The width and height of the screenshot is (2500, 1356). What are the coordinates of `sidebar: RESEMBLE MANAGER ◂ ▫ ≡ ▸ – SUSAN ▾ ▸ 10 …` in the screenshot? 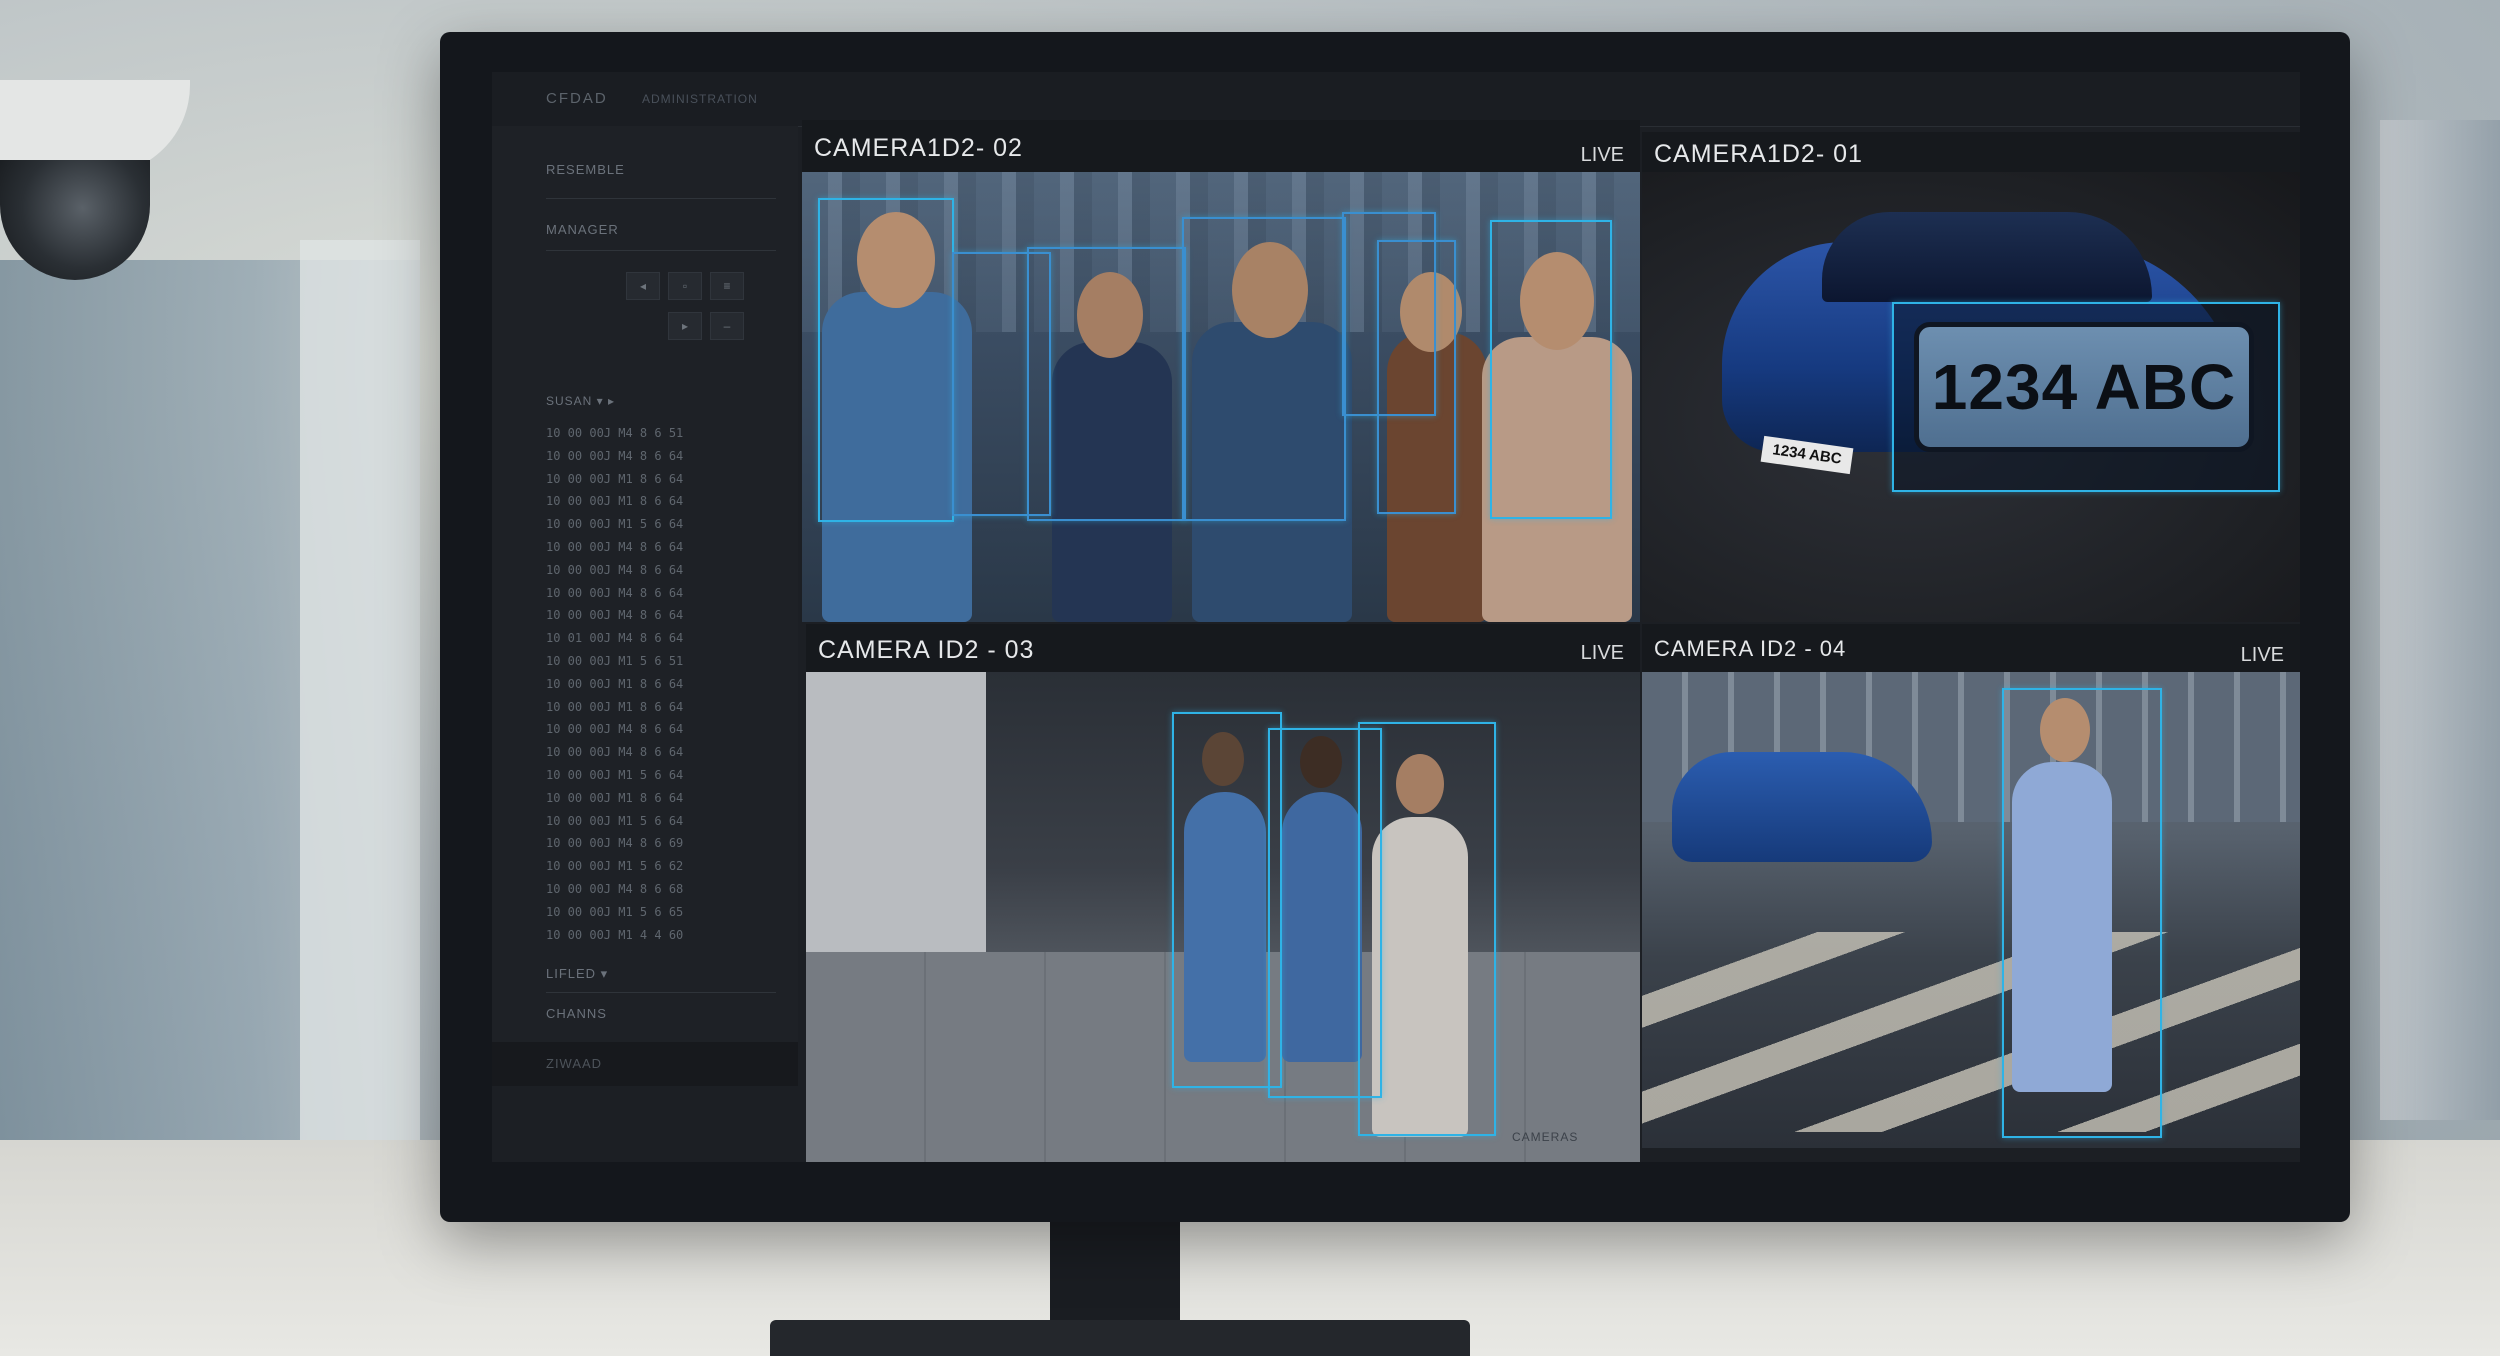 It's located at (645, 606).